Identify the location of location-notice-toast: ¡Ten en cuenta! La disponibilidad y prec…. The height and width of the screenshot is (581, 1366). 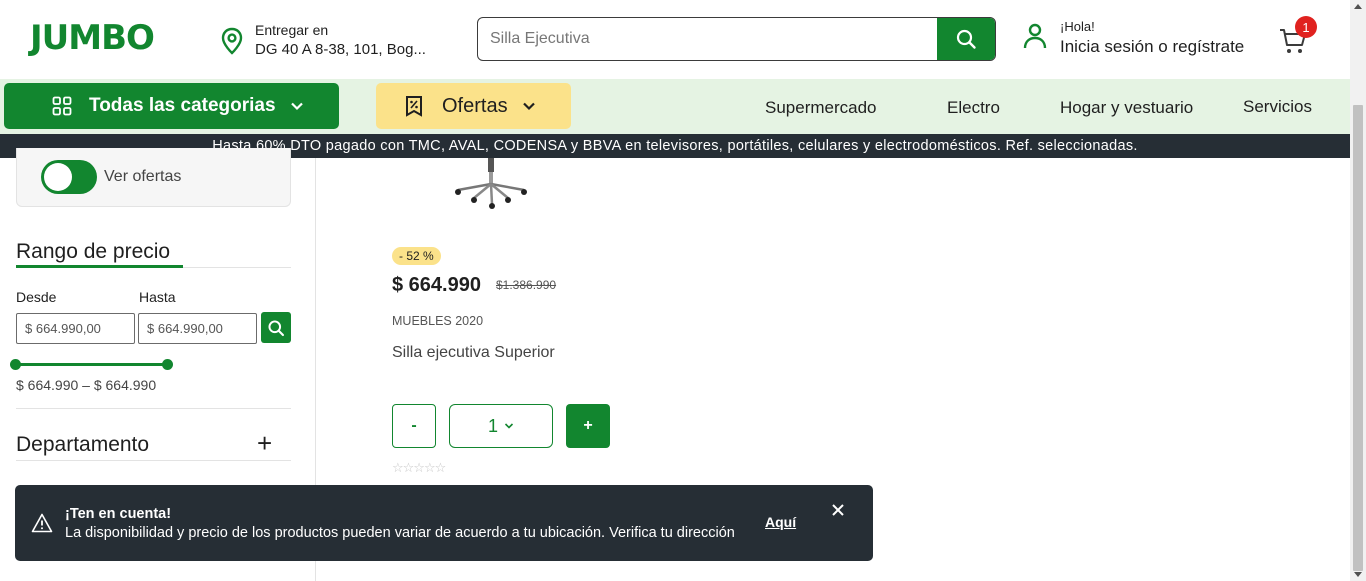
(444, 523).